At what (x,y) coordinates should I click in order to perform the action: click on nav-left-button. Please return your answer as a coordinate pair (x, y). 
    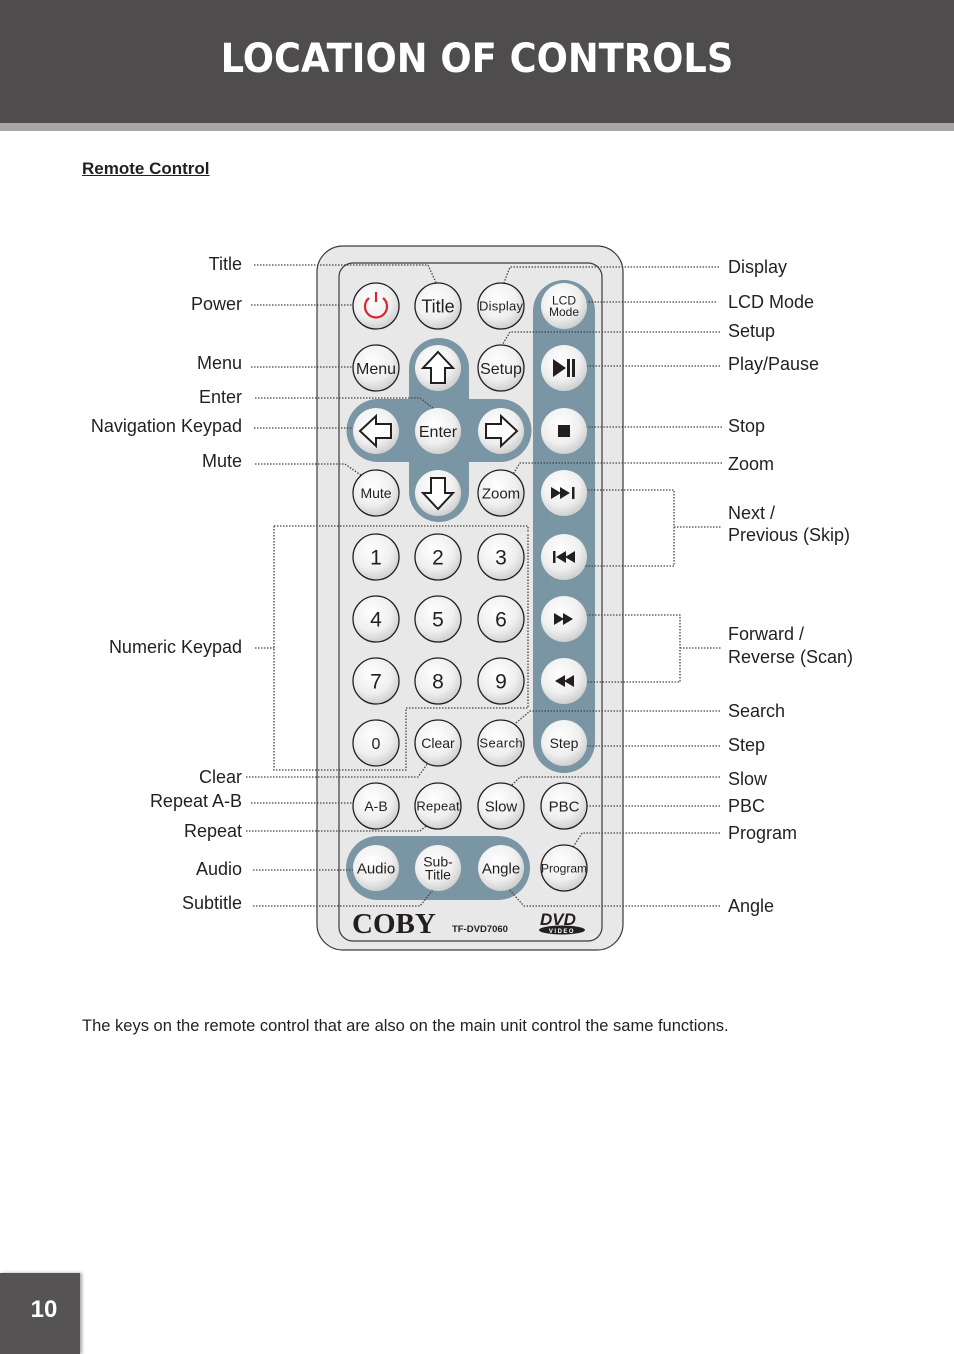
    Looking at the image, I should click on (376, 431).